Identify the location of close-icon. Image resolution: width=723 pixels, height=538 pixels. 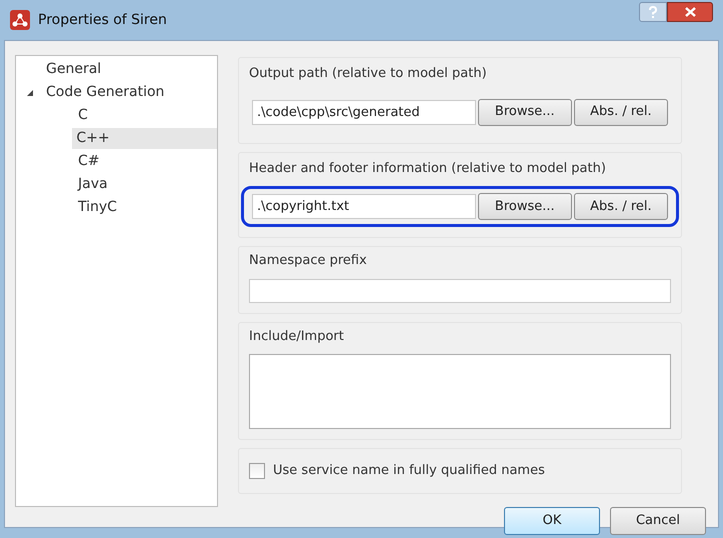
(690, 12).